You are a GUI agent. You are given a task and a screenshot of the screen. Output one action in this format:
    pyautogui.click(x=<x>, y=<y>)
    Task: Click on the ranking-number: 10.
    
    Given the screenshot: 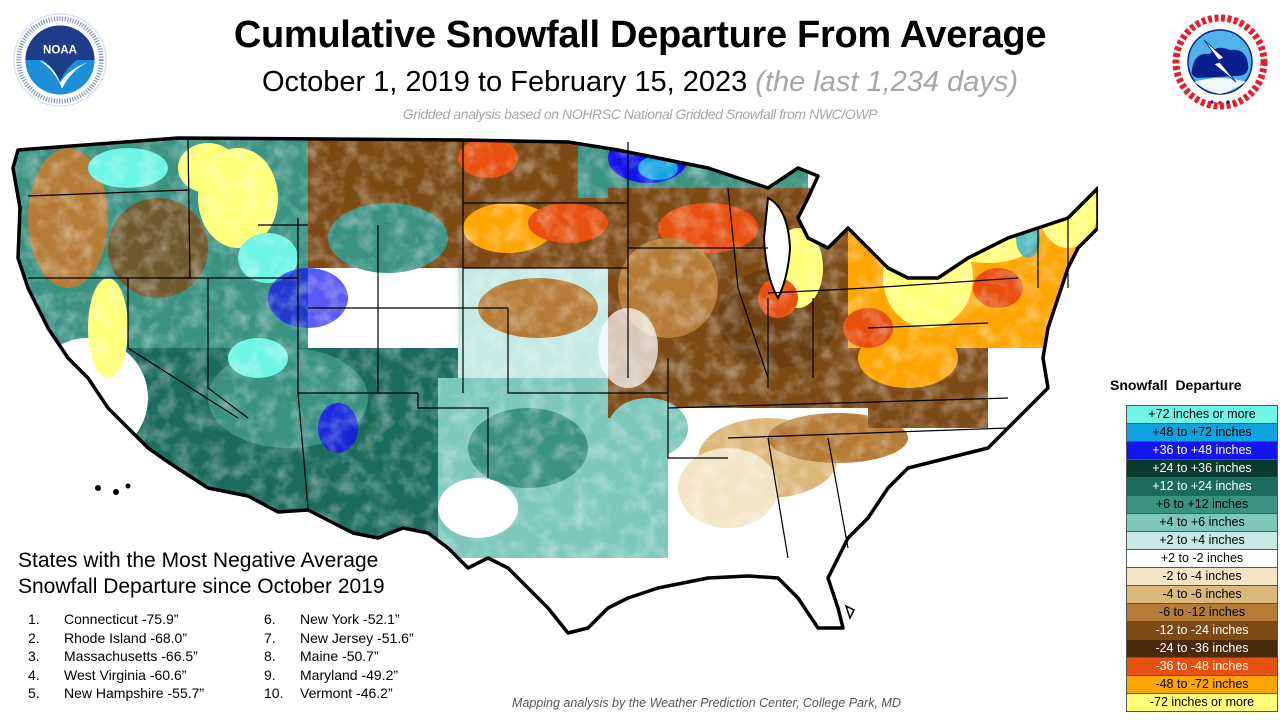 What is the action you would take?
    pyautogui.click(x=274, y=693)
    